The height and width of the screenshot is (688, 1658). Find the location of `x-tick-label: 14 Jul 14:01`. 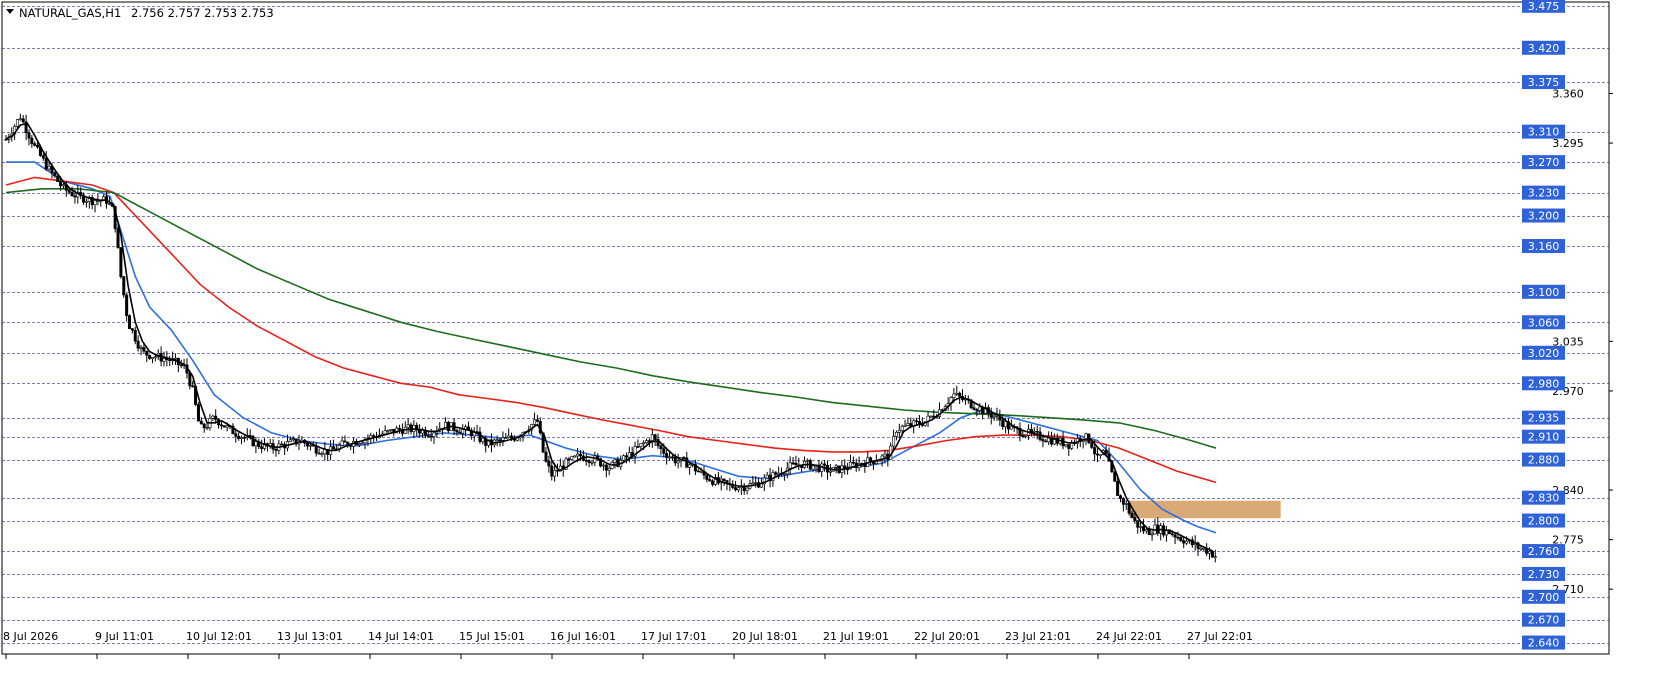

x-tick-label: 14 Jul 14:01 is located at coordinates (401, 636).